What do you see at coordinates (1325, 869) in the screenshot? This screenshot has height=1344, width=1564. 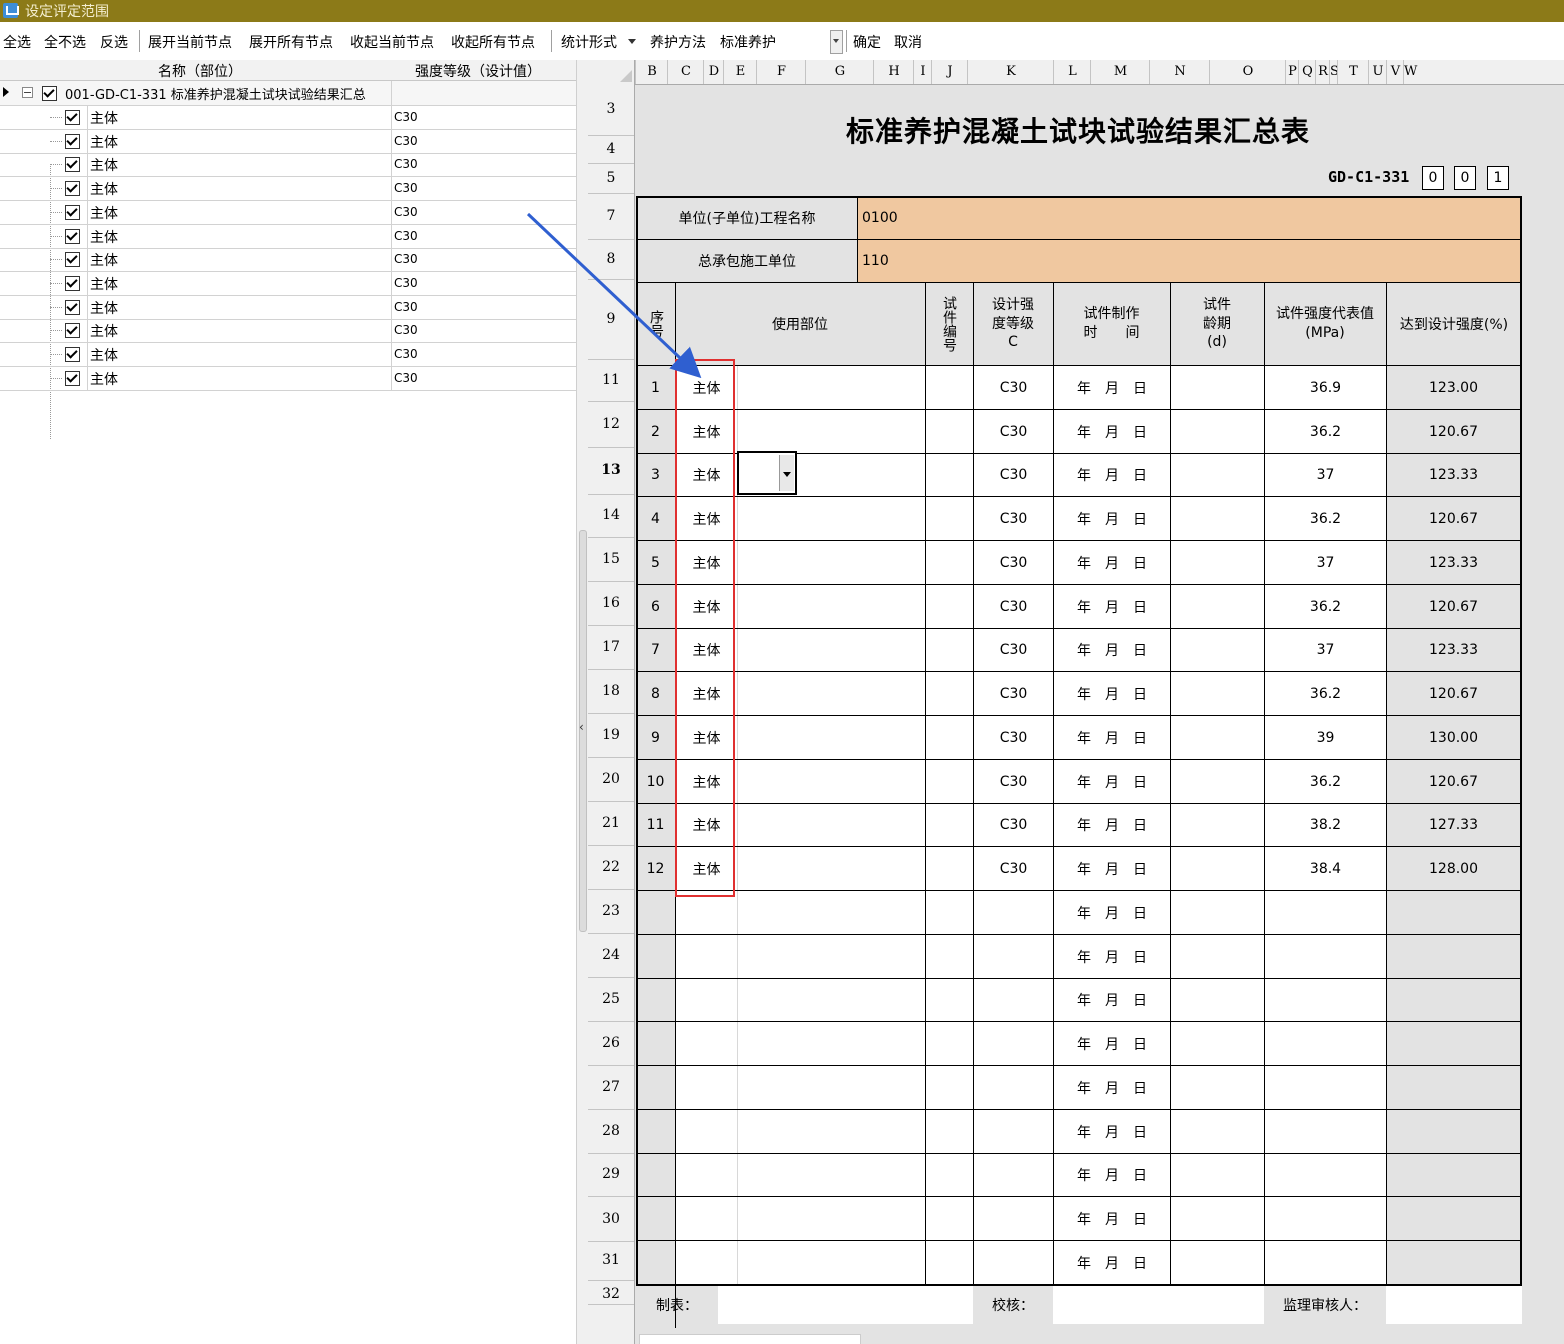 I see `strength-cell: 38.4` at bounding box center [1325, 869].